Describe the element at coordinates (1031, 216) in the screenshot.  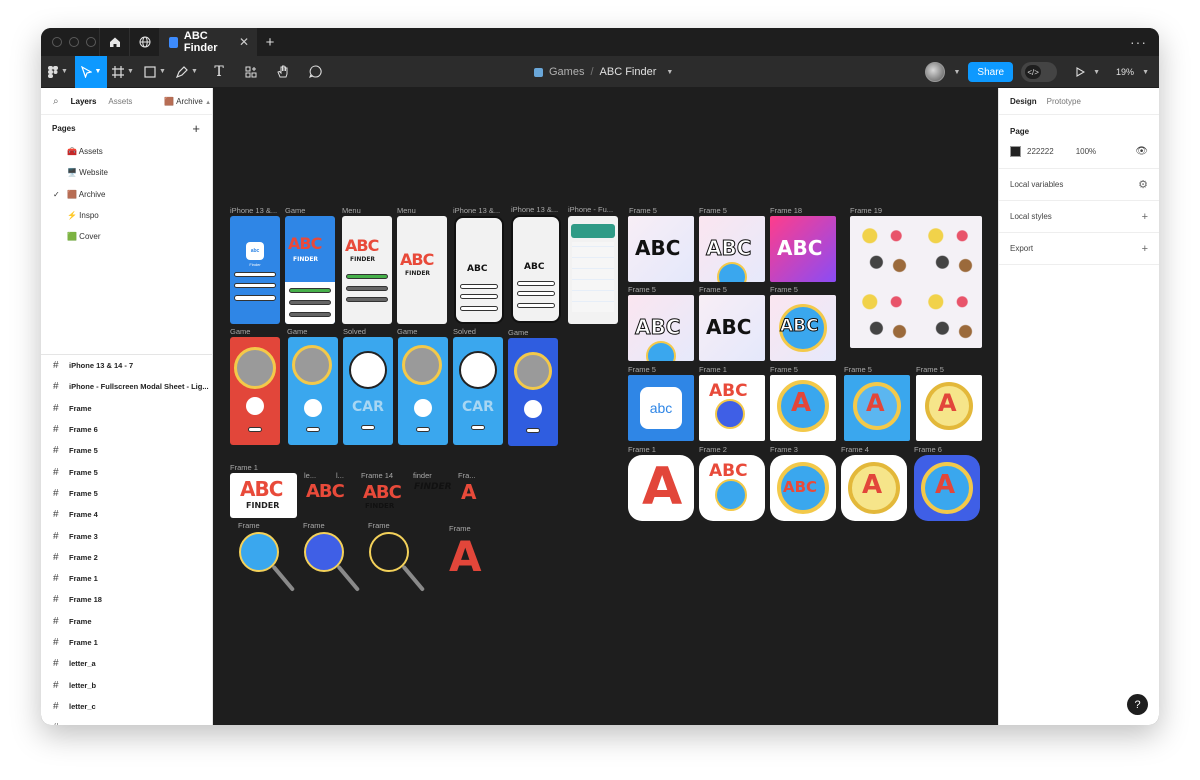
I see `local-styles-label: Local styles` at that location.